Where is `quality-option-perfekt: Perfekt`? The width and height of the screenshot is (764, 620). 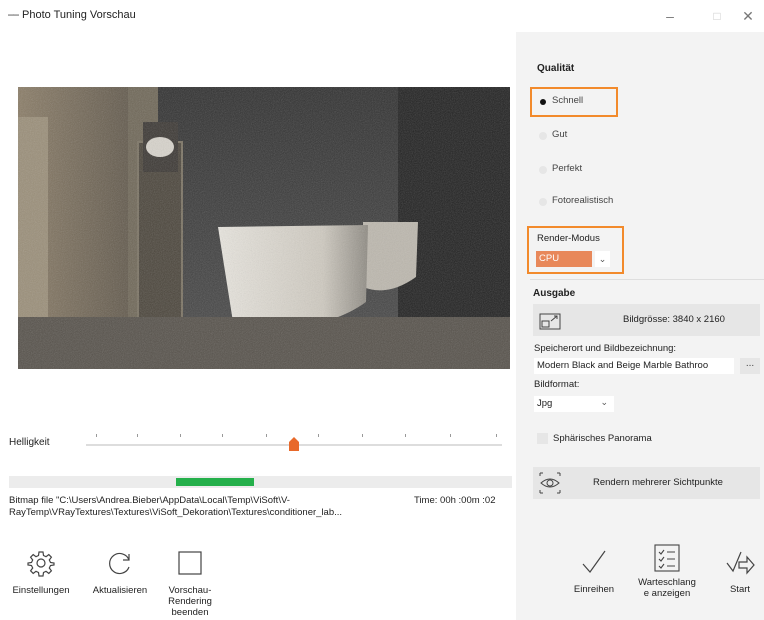 quality-option-perfekt: Perfekt is located at coordinates (575, 170).